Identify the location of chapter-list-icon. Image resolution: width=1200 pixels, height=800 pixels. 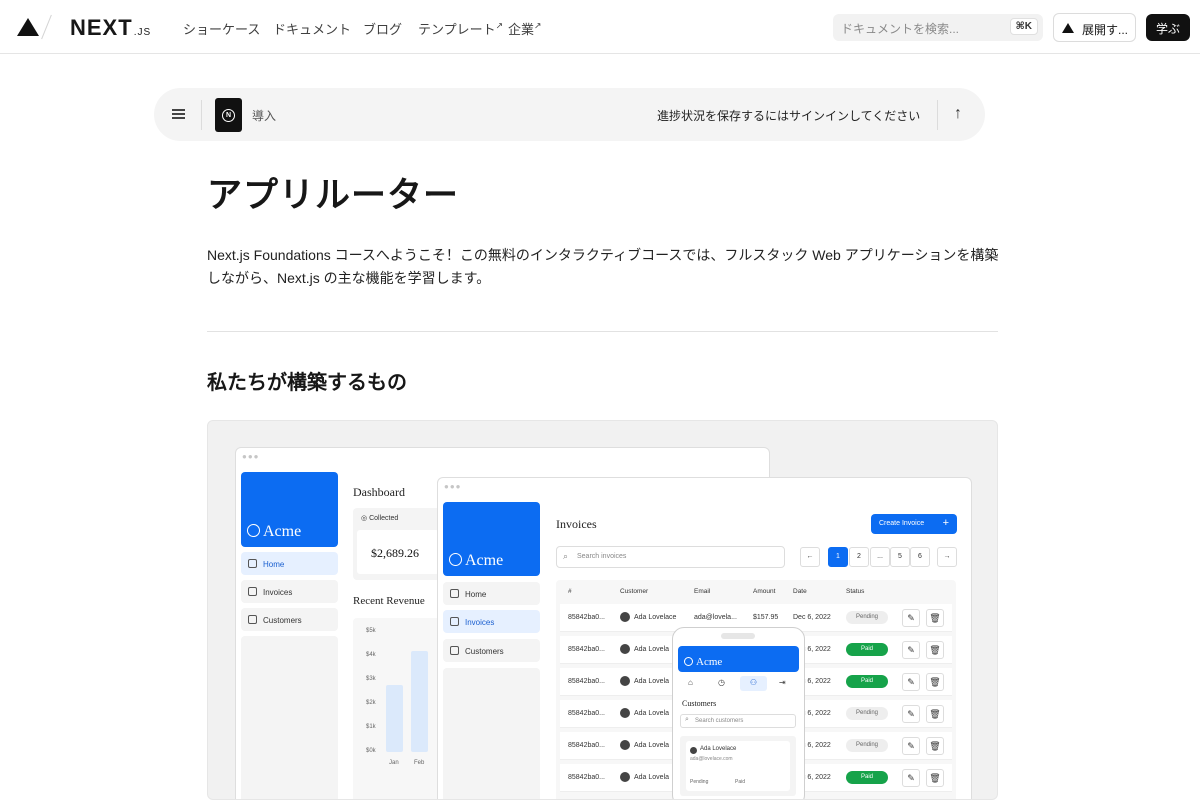
(178, 113).